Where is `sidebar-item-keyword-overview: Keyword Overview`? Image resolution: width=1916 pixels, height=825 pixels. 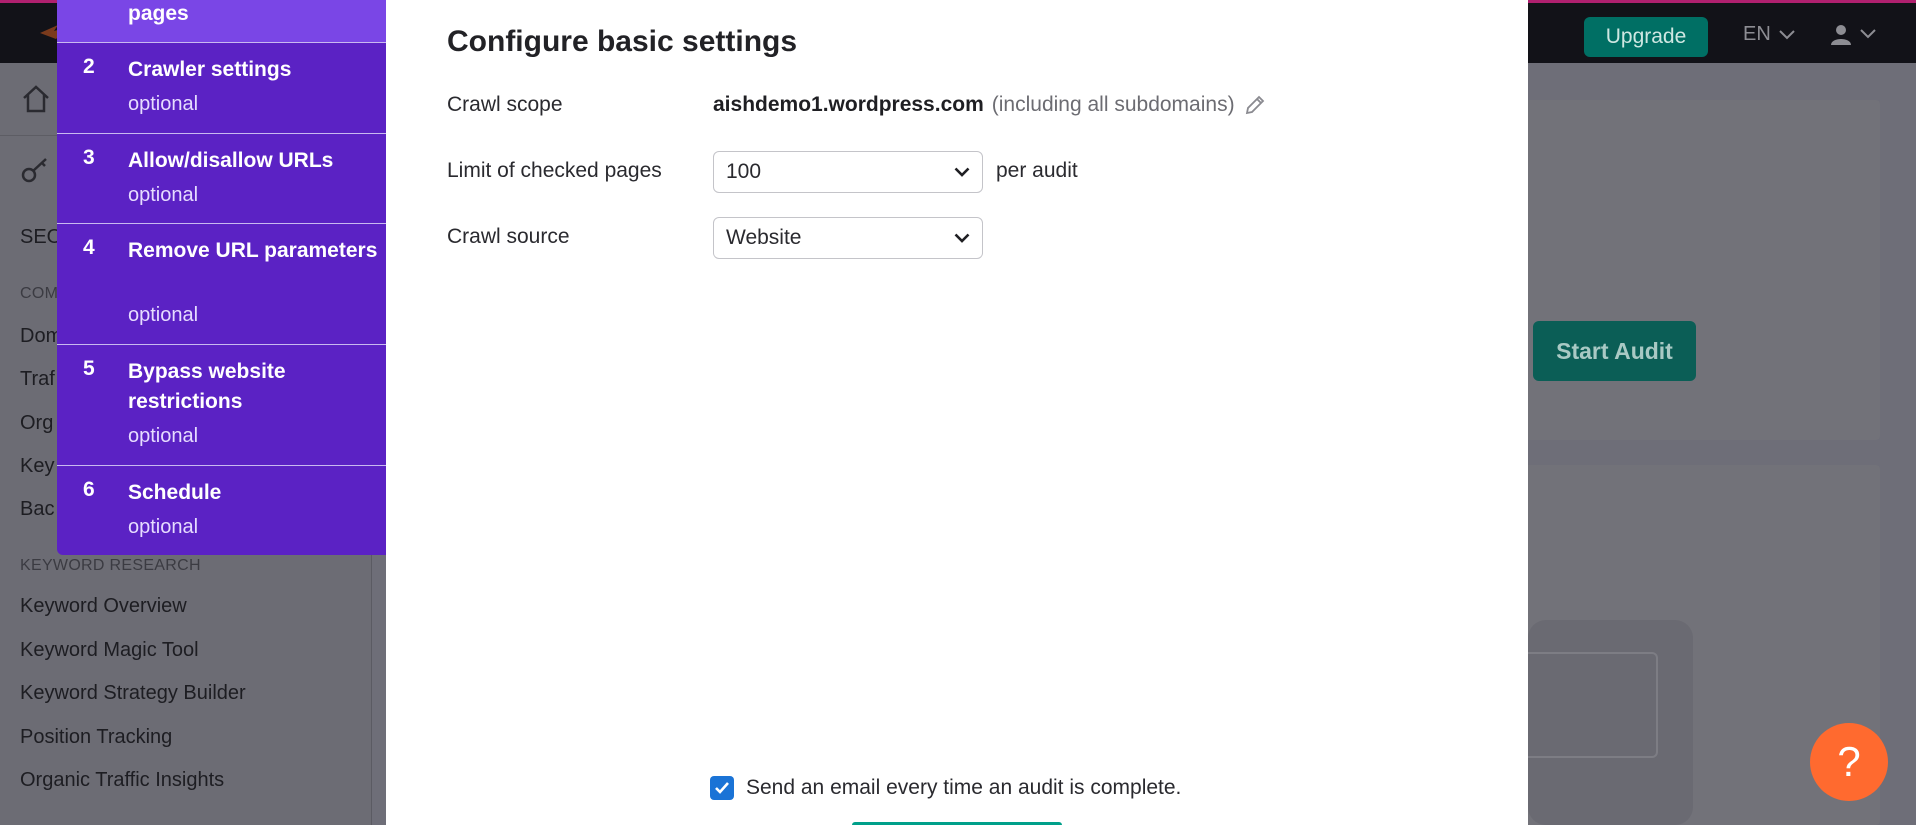 sidebar-item-keyword-overview: Keyword Overview is located at coordinates (103, 606).